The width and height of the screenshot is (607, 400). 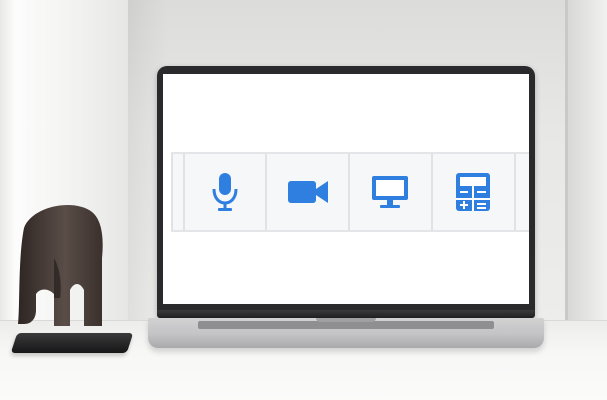 I want to click on smartphone, so click(x=72, y=343).